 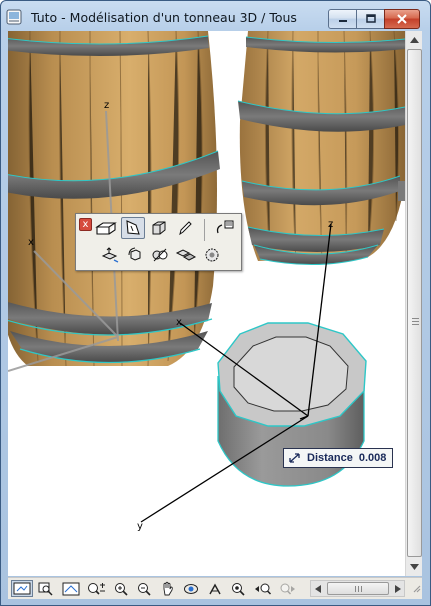 I want to click on pan-hand-button, so click(x=168, y=588).